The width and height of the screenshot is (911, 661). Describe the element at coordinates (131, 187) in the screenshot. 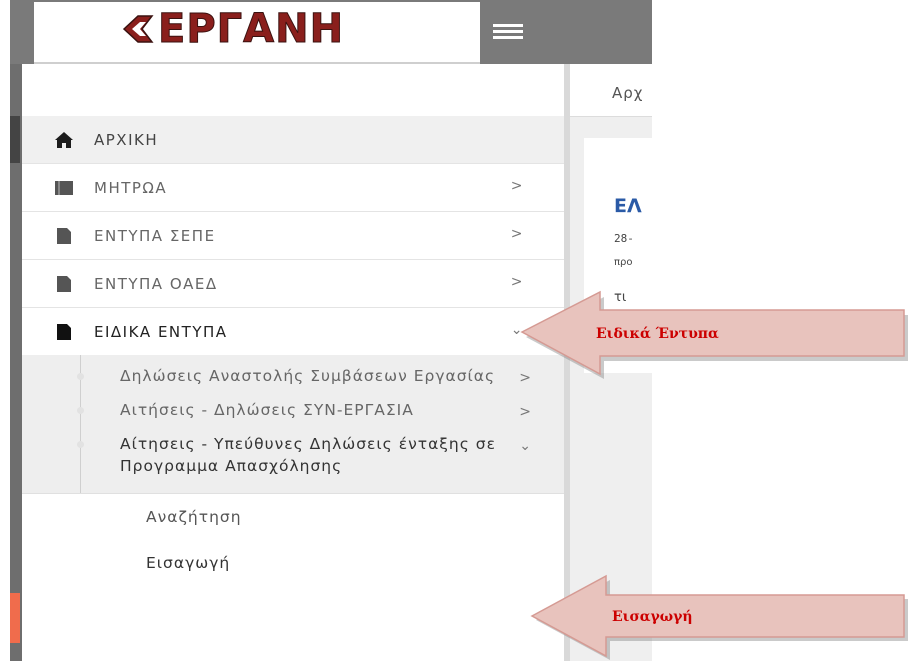

I see `sidebar-item-label: ΜΗΤΡΩΑ` at that location.